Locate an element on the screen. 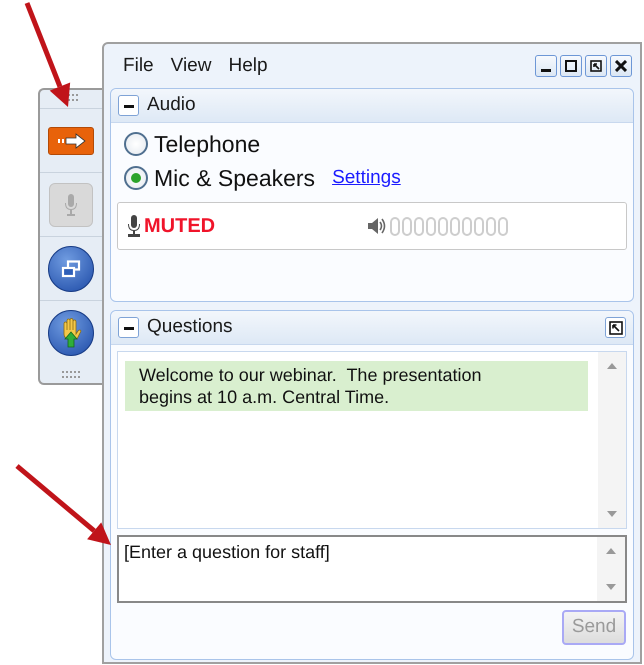 This screenshot has height=665, width=644. panel-title: Audio is located at coordinates (171, 105).